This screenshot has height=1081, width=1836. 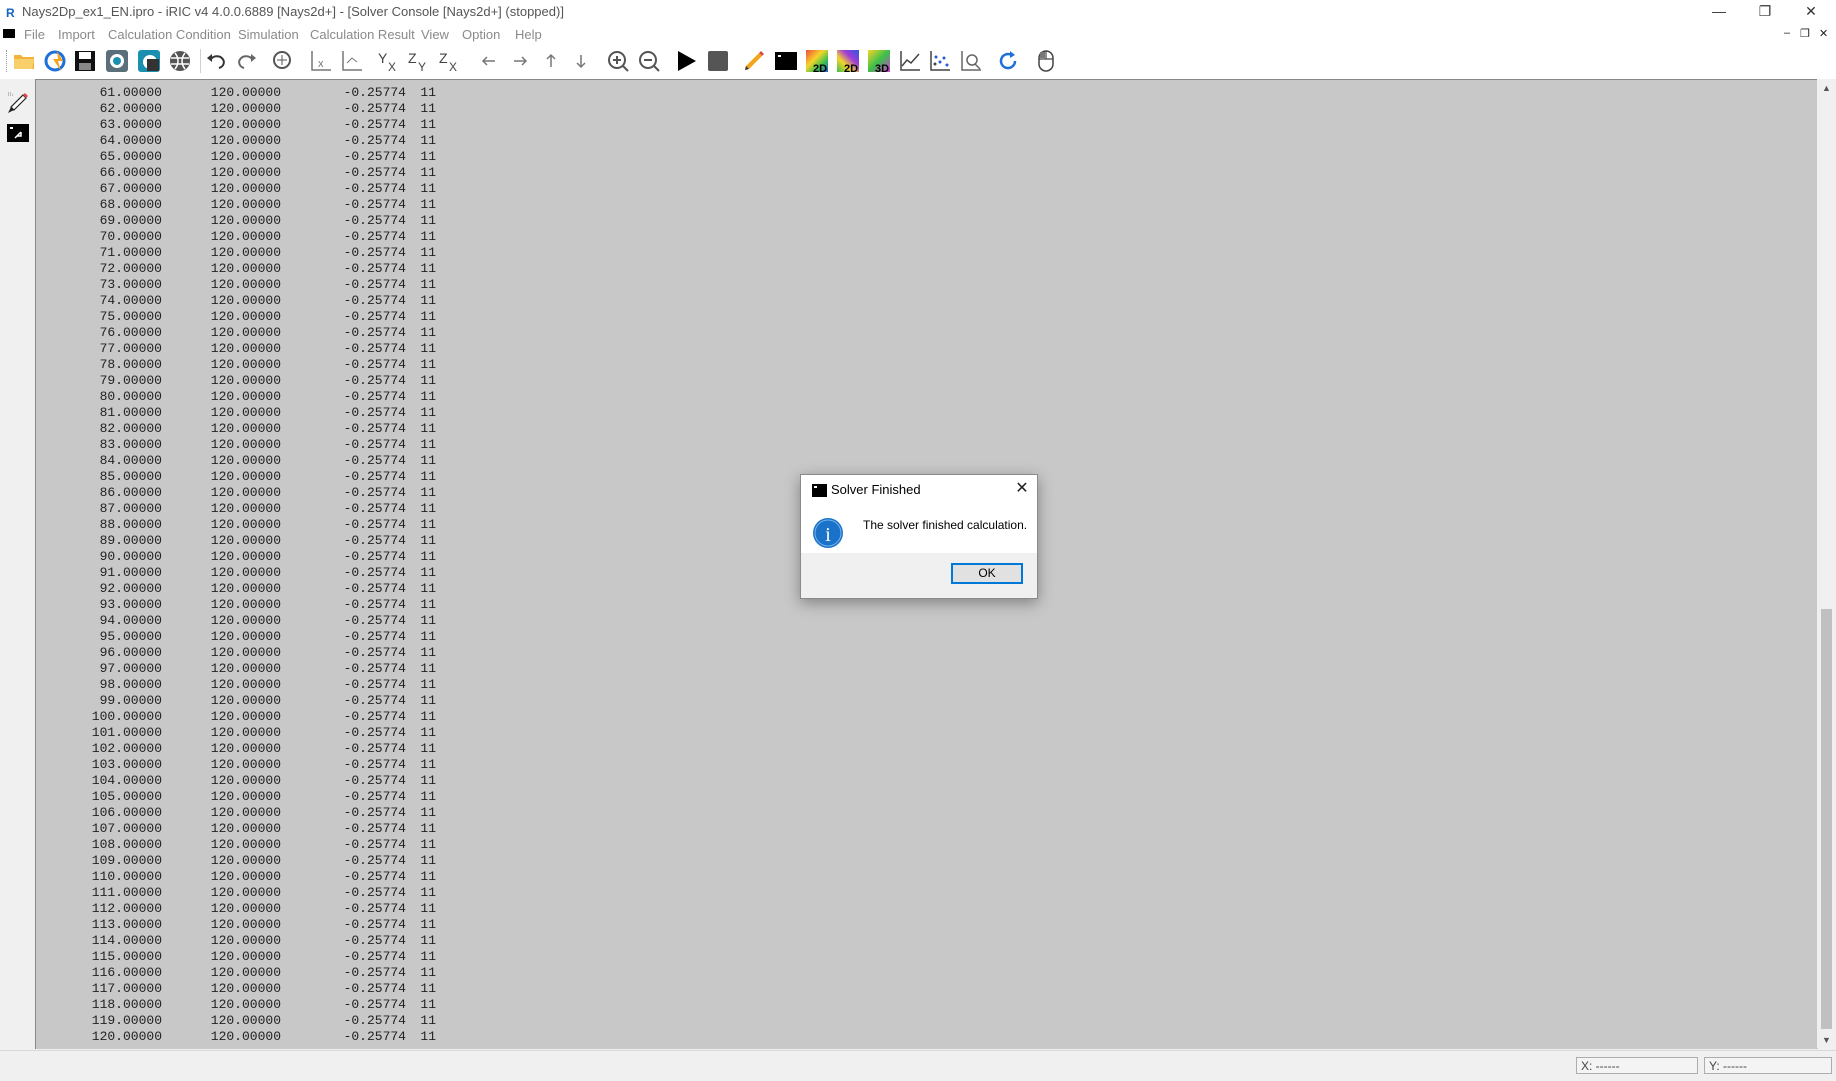 What do you see at coordinates (754, 61) in the screenshot?
I see `pencil-icon` at bounding box center [754, 61].